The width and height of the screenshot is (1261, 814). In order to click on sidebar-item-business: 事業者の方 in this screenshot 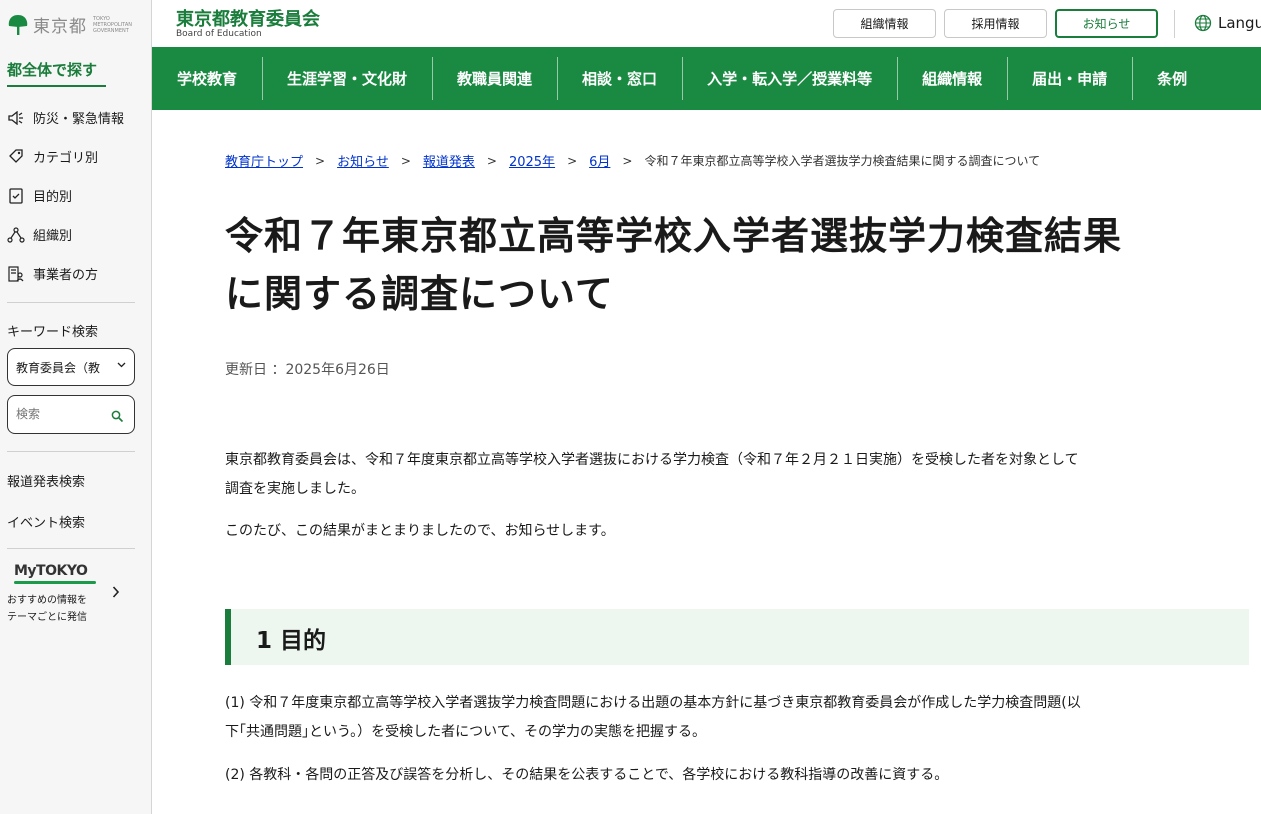, I will do `click(52, 273)`.